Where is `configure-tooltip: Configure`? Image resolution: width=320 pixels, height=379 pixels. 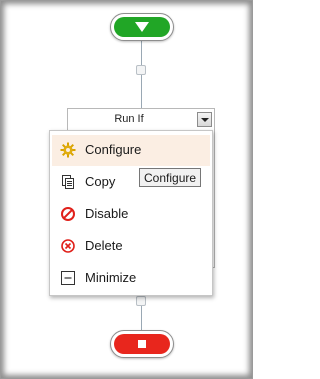 configure-tooltip: Configure is located at coordinates (170, 177).